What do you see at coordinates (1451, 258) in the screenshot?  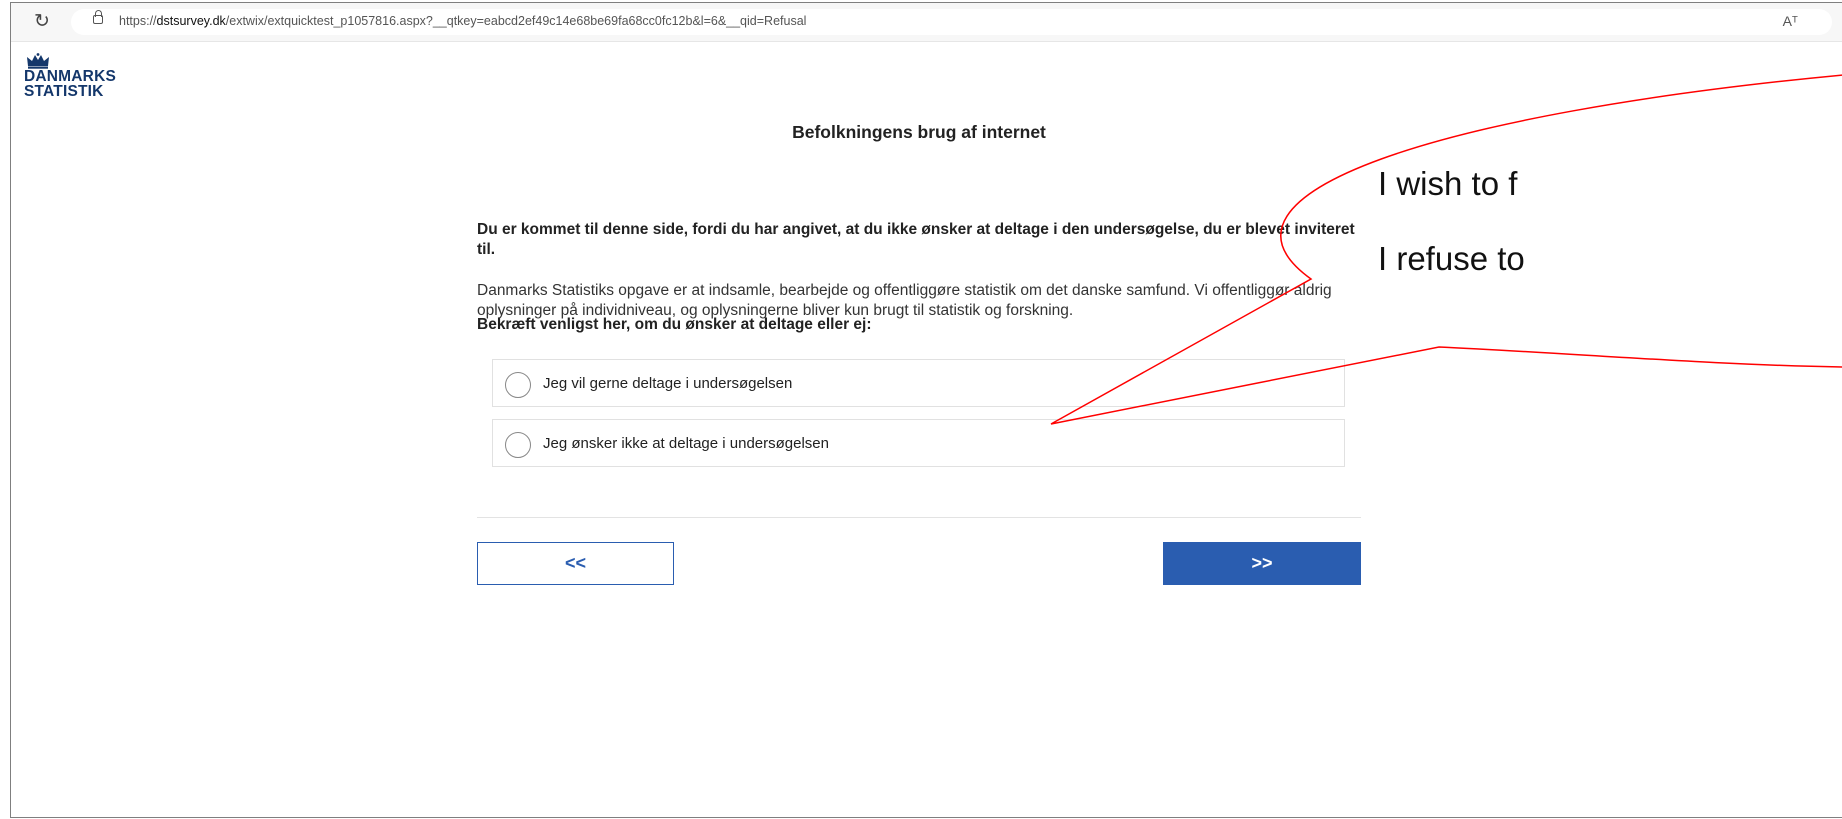 I see `annotation-line-2: I refuse to` at bounding box center [1451, 258].